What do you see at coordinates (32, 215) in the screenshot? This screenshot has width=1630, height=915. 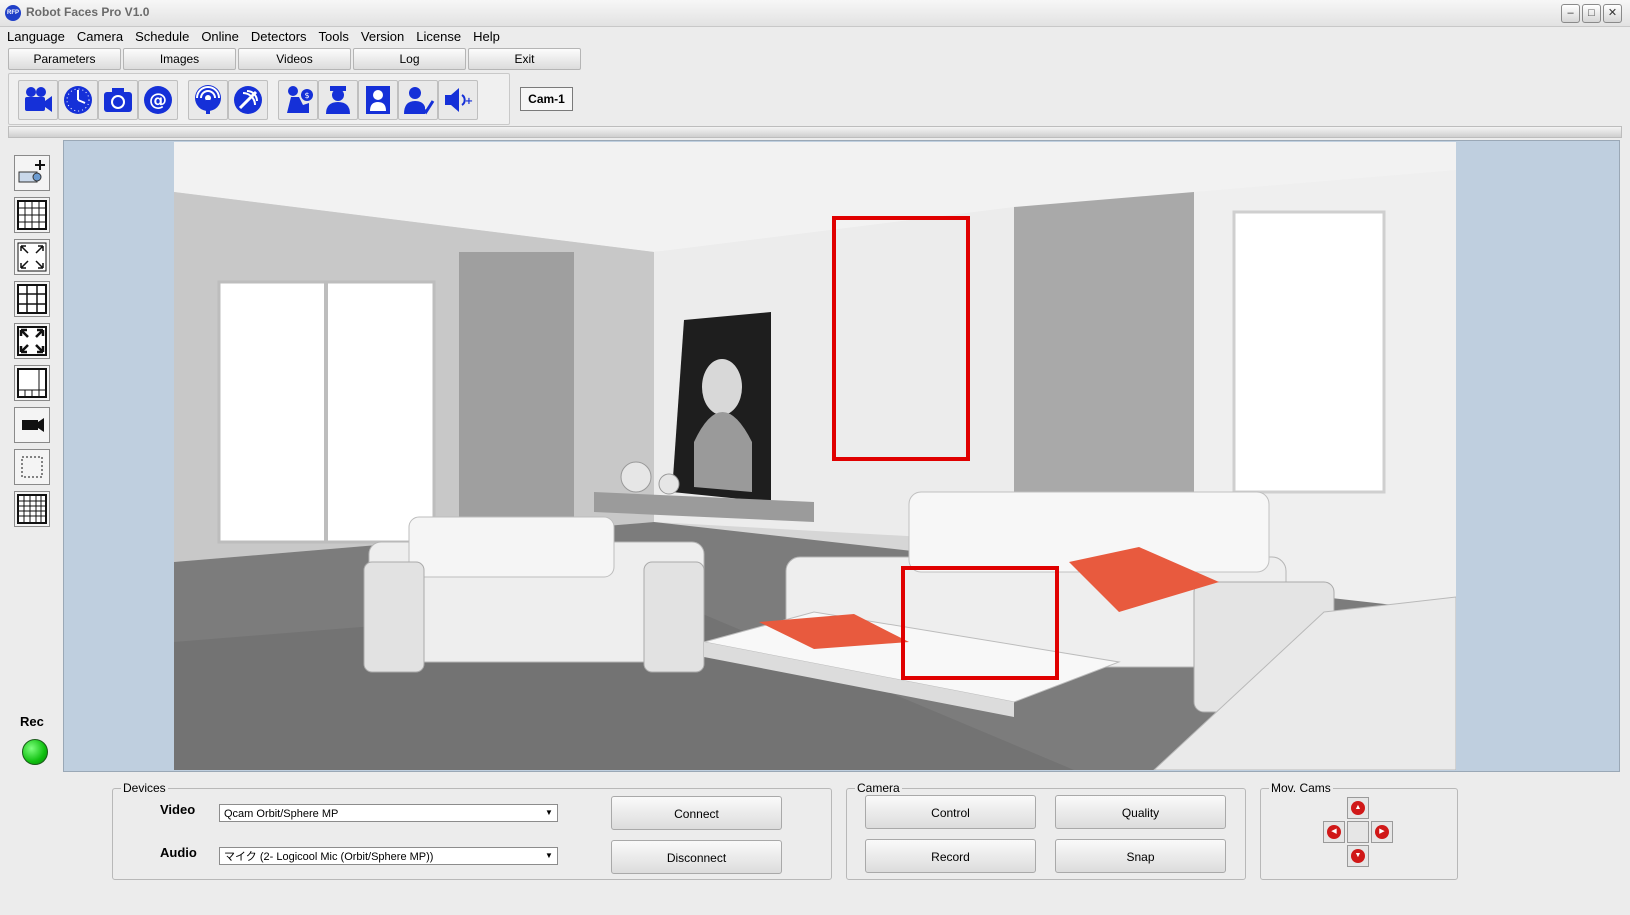 I see `grid-4x4-icon` at bounding box center [32, 215].